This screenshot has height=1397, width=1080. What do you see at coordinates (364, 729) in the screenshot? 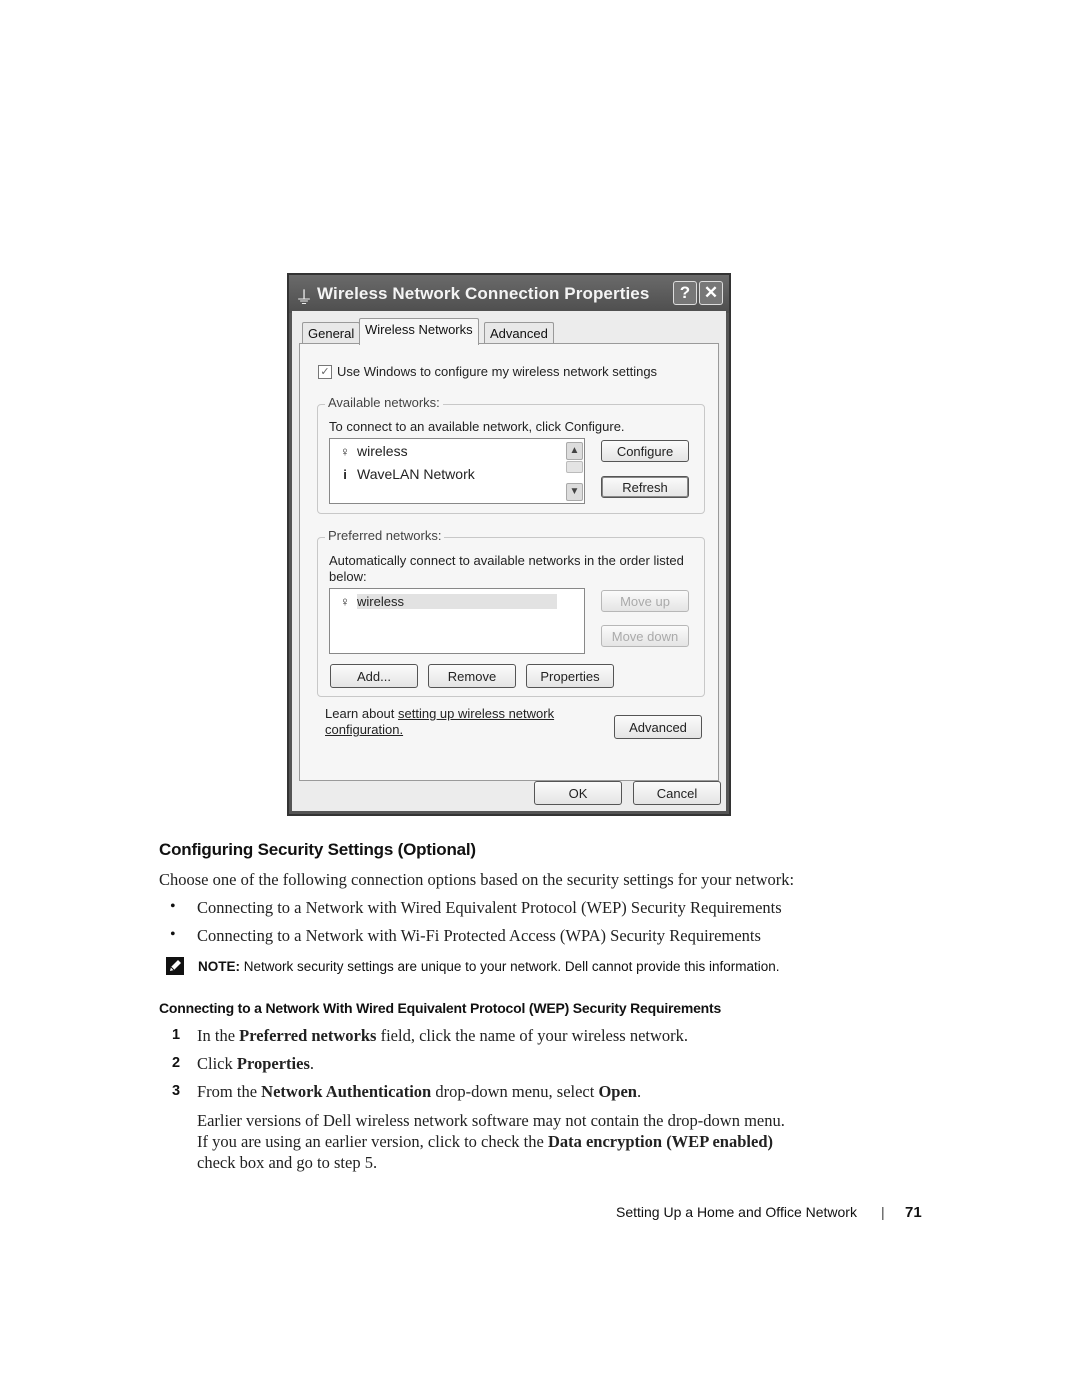
I see `learn-link-continued: configuration.` at bounding box center [364, 729].